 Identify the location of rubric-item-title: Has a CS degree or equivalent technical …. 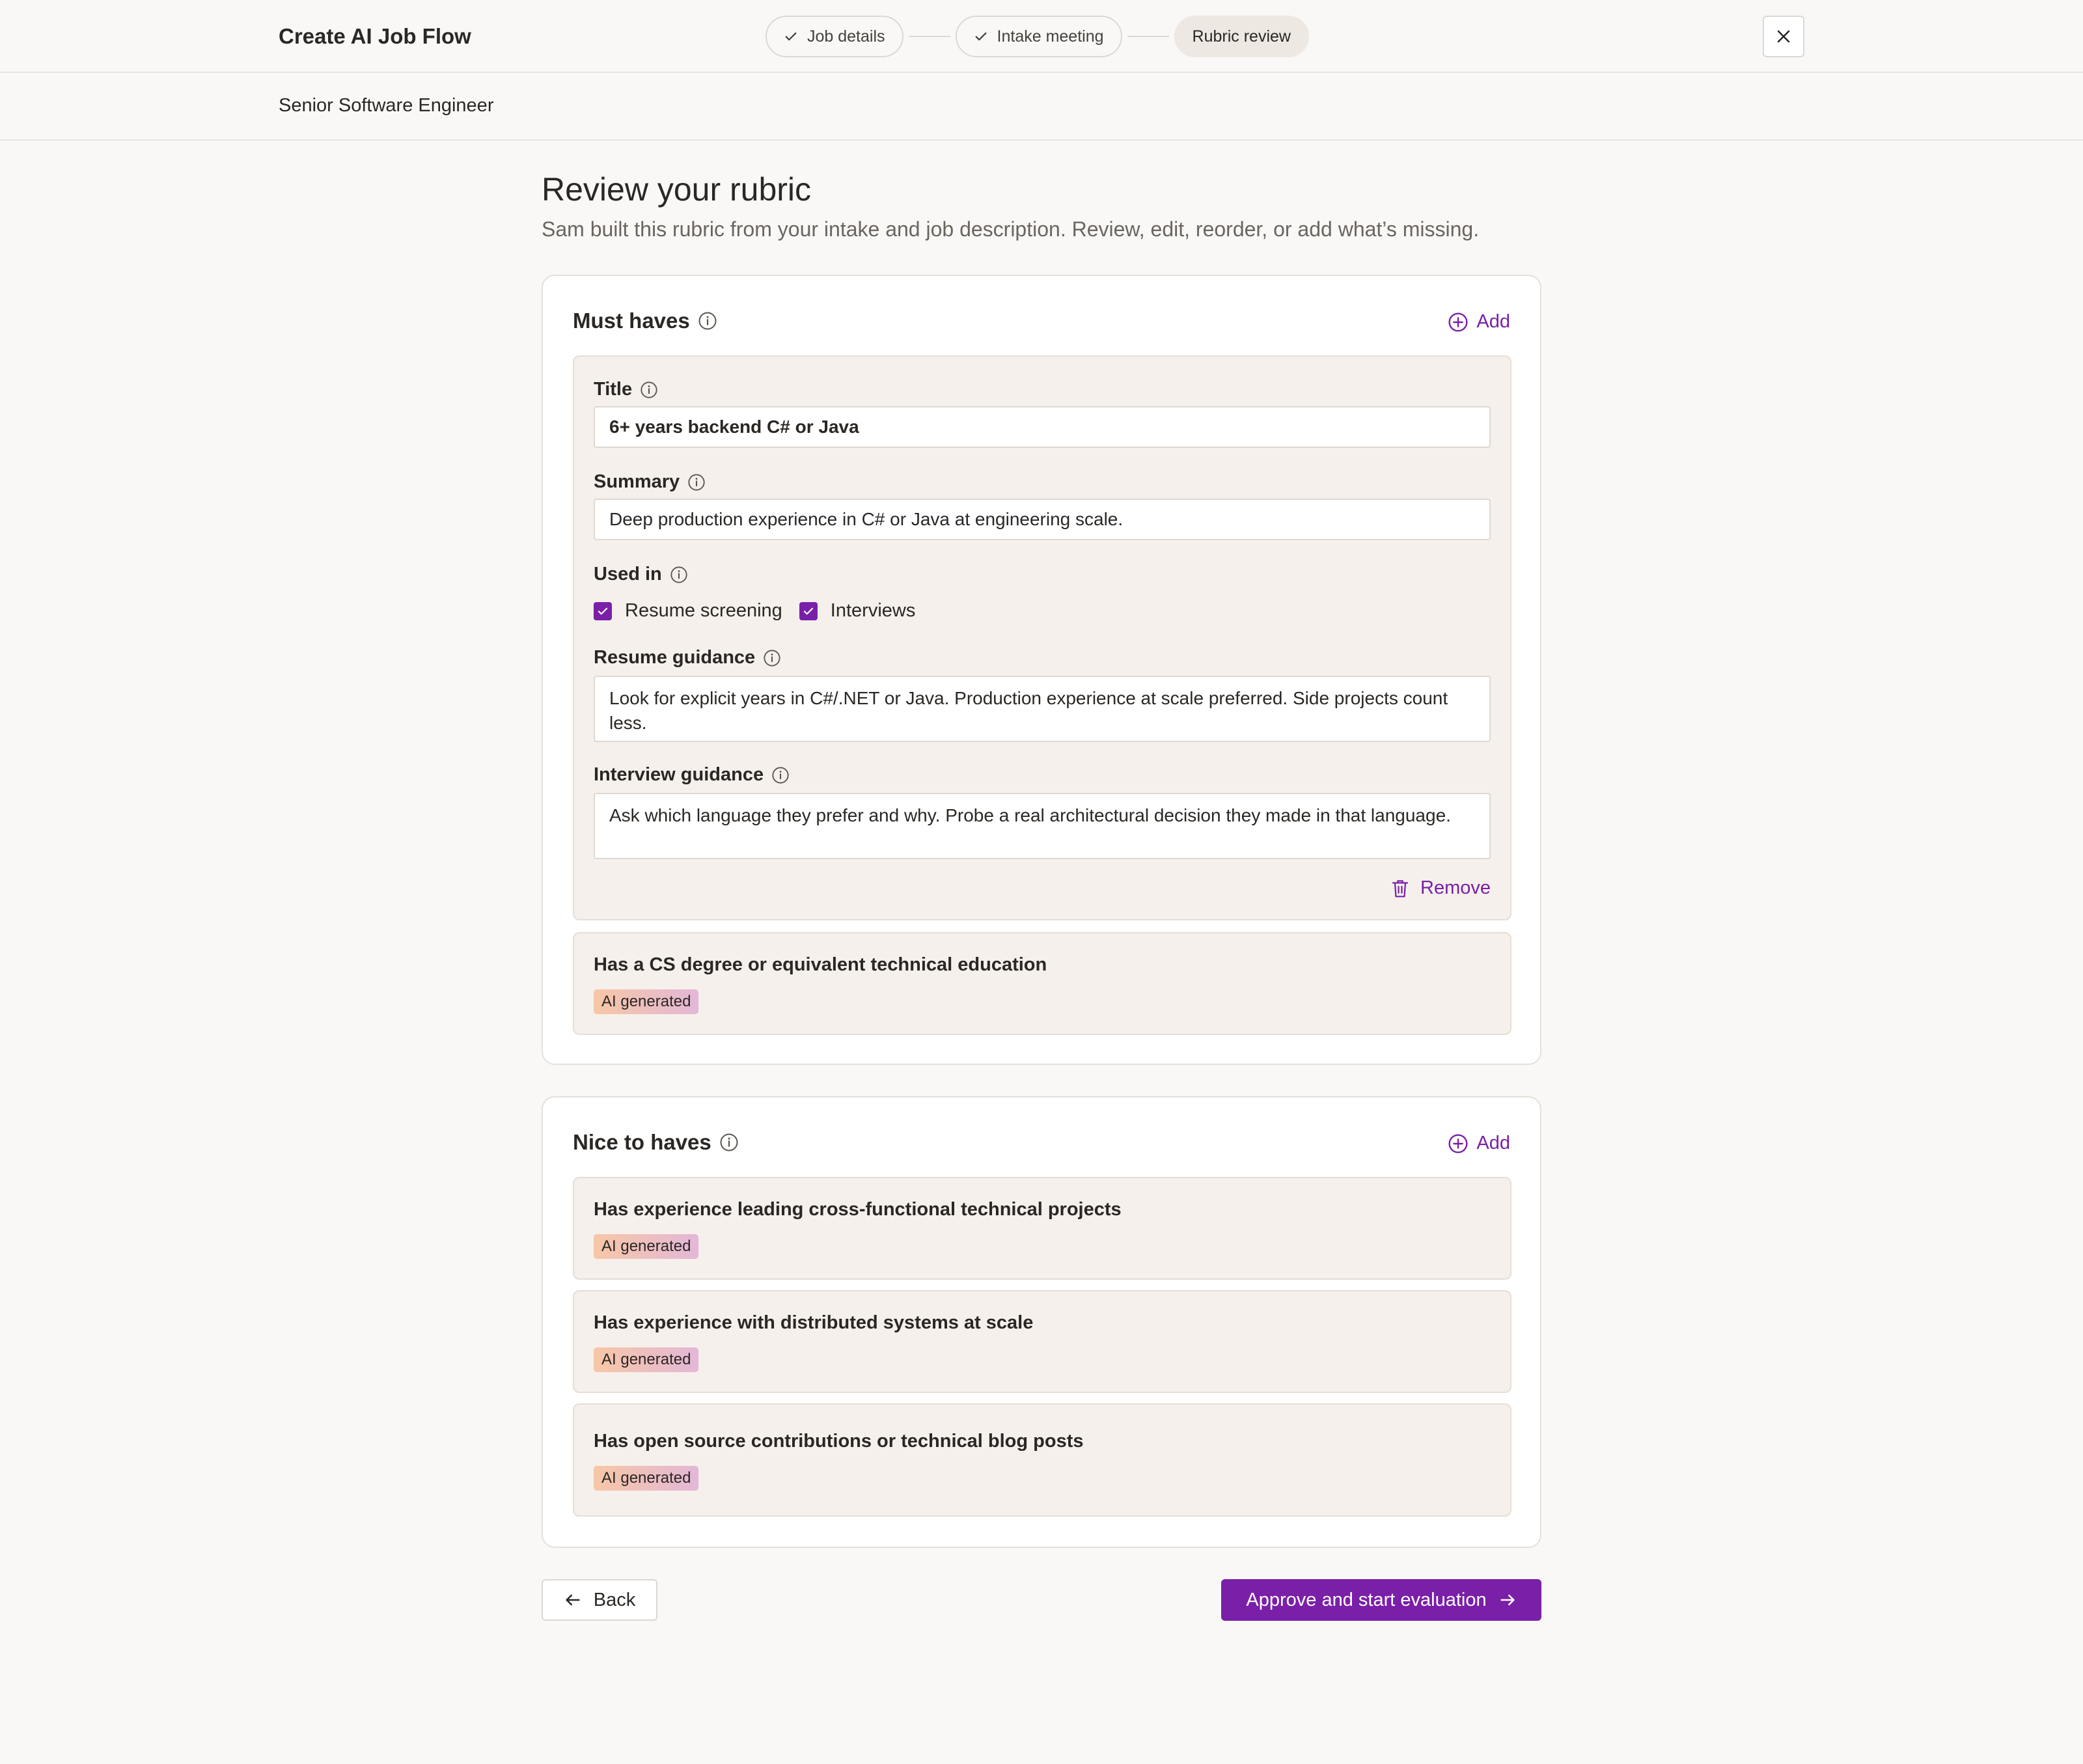
(820, 964).